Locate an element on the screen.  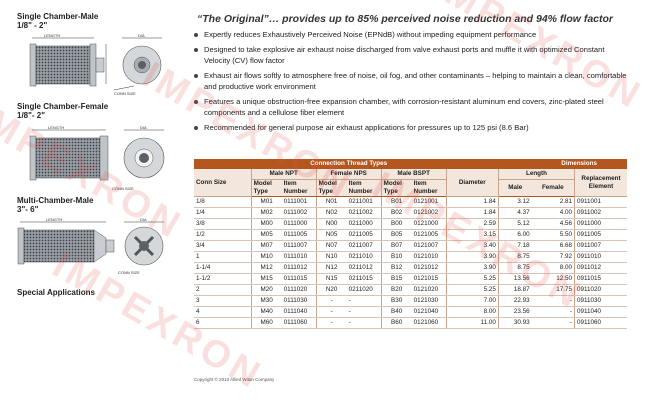
header-length-male: Male is located at coordinates (514, 188).